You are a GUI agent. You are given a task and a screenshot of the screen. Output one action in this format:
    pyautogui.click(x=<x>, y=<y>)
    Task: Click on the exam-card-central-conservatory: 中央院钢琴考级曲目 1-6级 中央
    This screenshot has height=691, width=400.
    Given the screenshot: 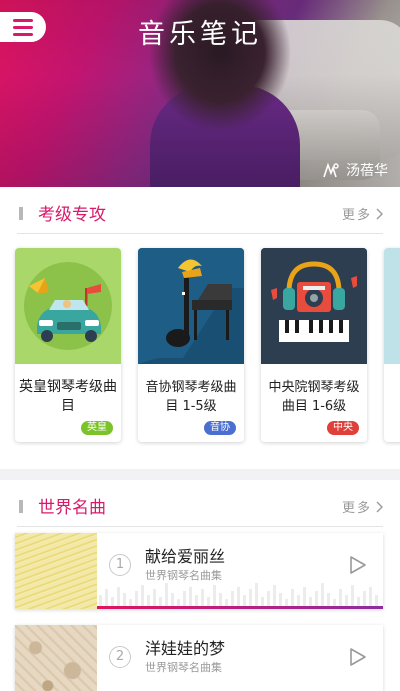 What is the action you would take?
    pyautogui.click(x=314, y=345)
    